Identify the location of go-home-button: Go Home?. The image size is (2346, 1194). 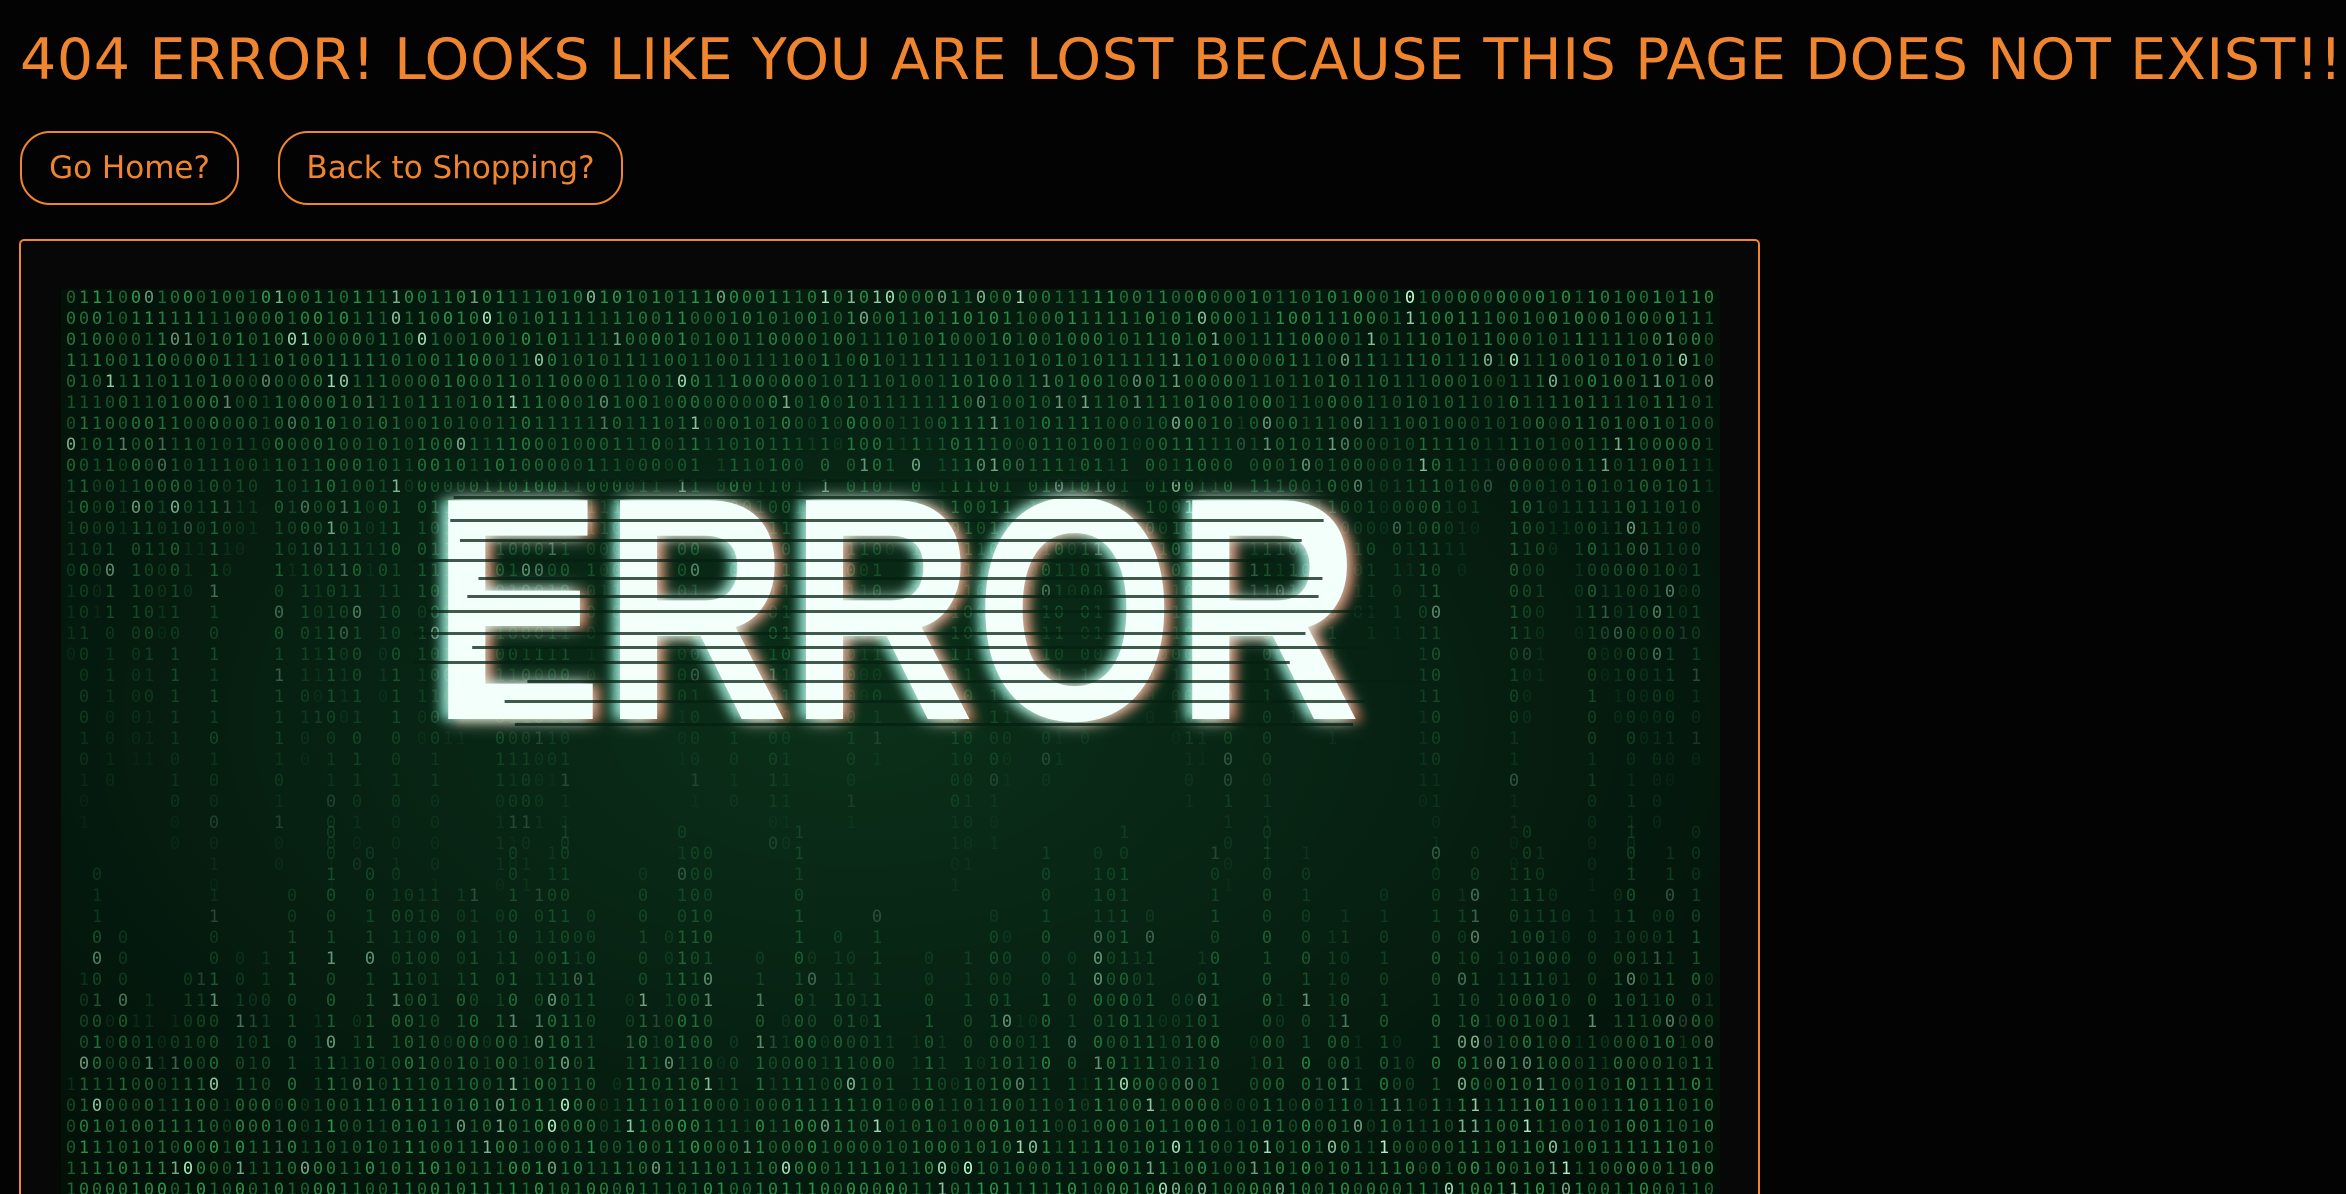
(129, 168).